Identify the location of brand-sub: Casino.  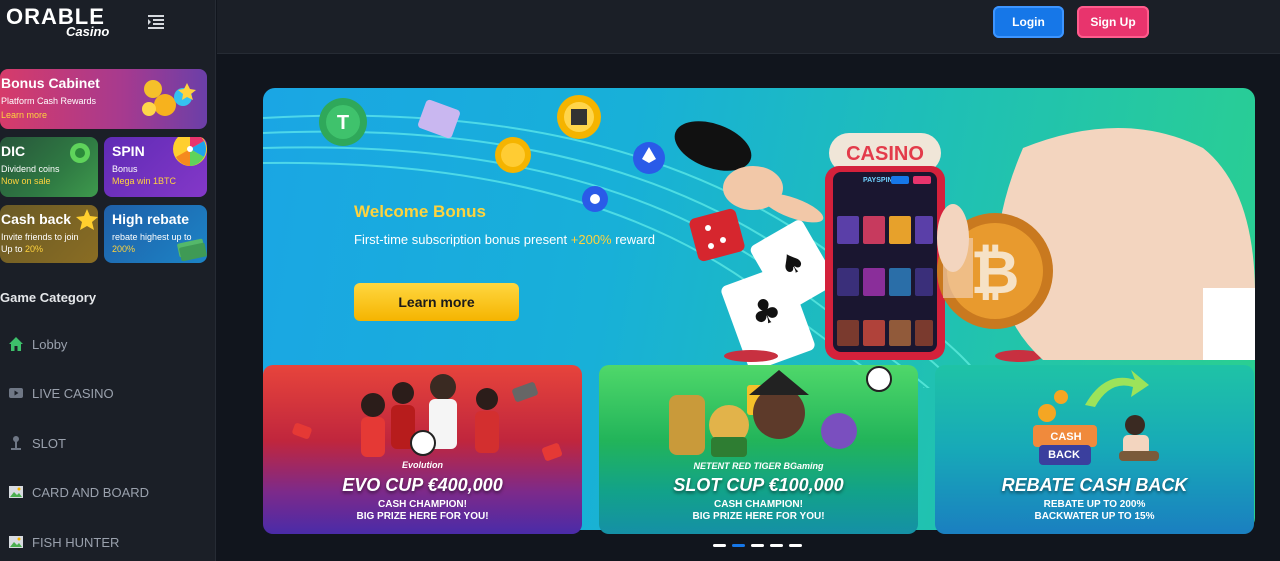
(88, 31).